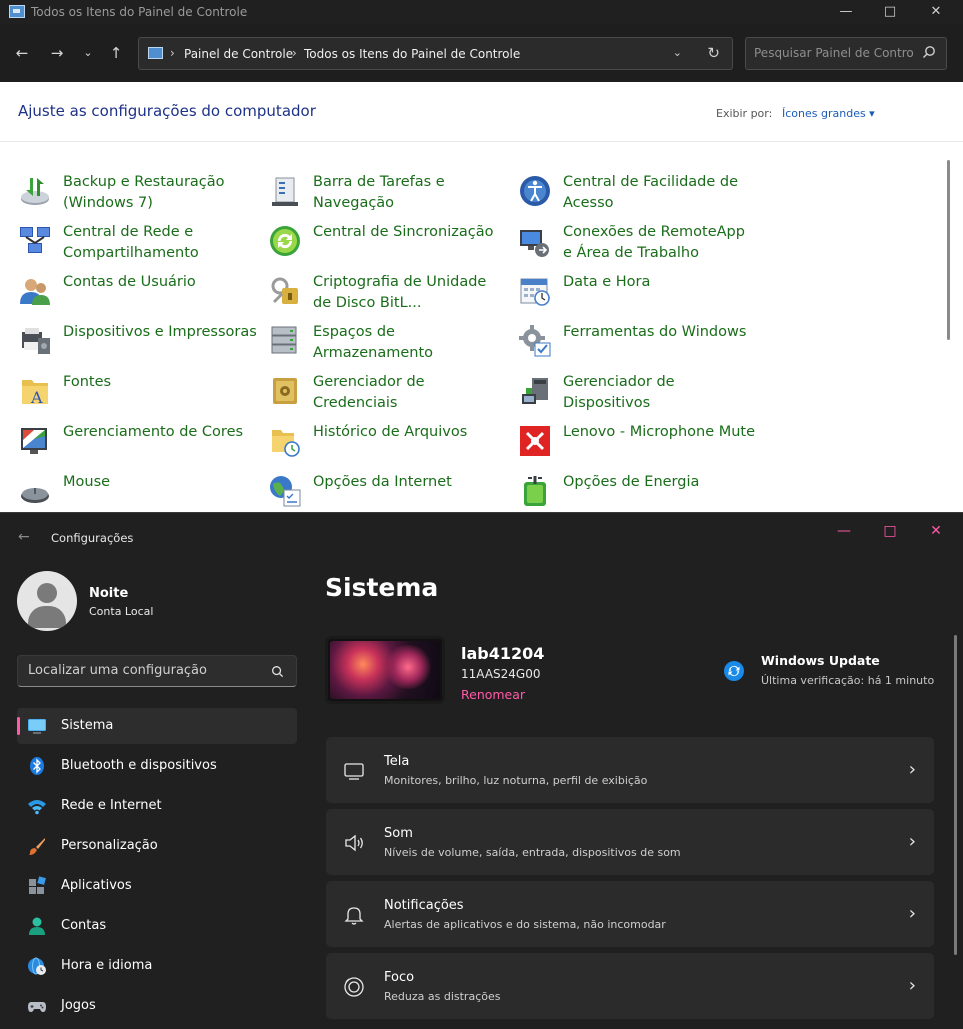 This screenshot has height=1029, width=963. I want to click on refresh-icon: ↻, so click(713, 53).